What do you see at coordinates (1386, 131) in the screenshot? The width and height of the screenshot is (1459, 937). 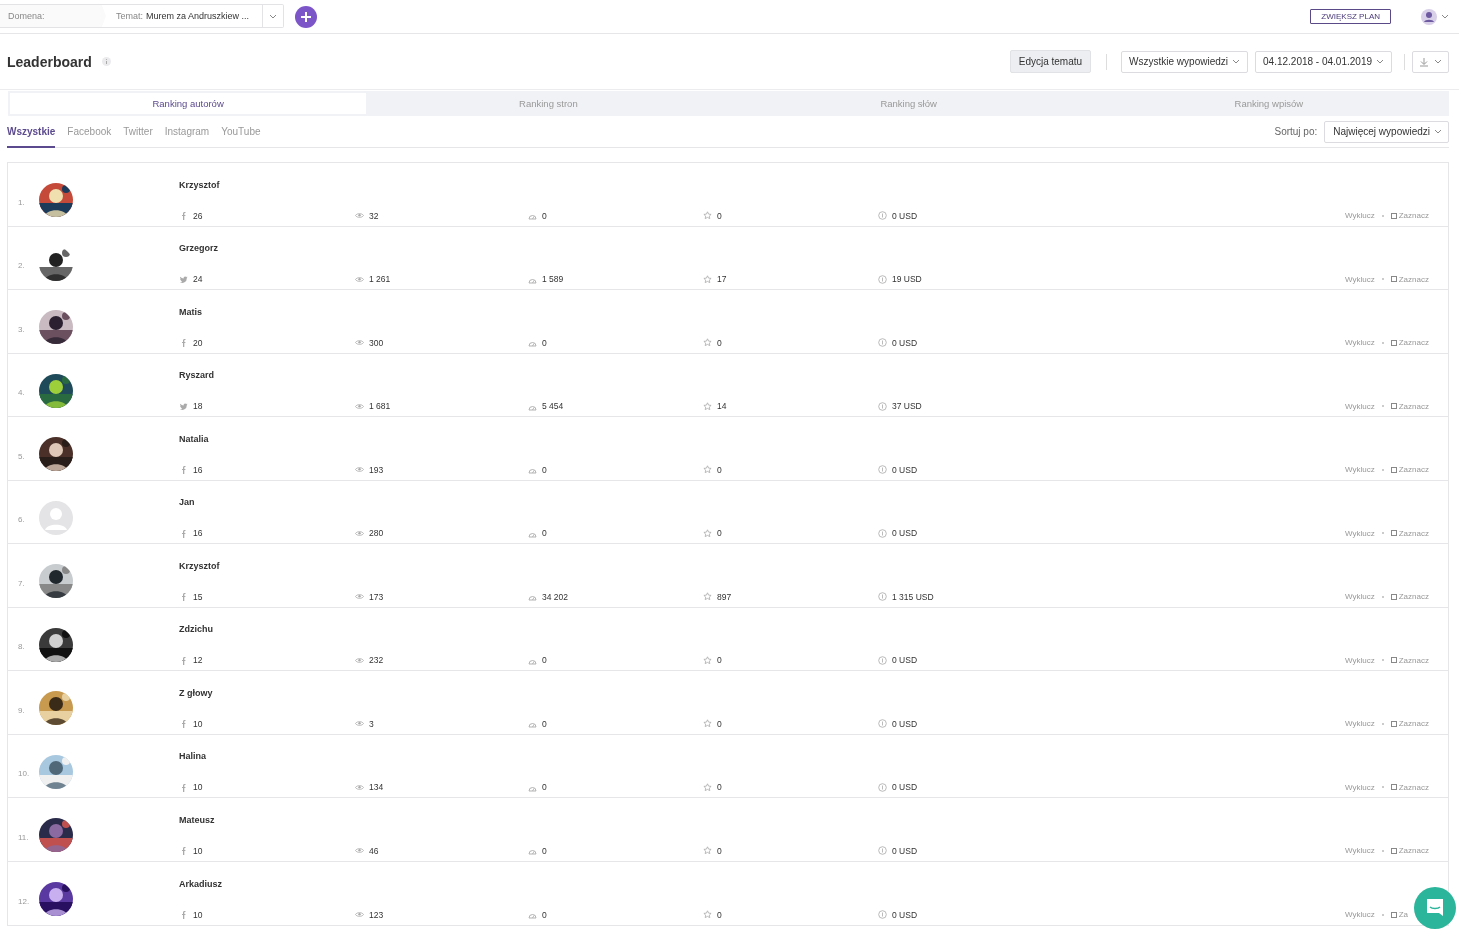 I see `sort-dropdown: Najwięcej wypowiedzi` at bounding box center [1386, 131].